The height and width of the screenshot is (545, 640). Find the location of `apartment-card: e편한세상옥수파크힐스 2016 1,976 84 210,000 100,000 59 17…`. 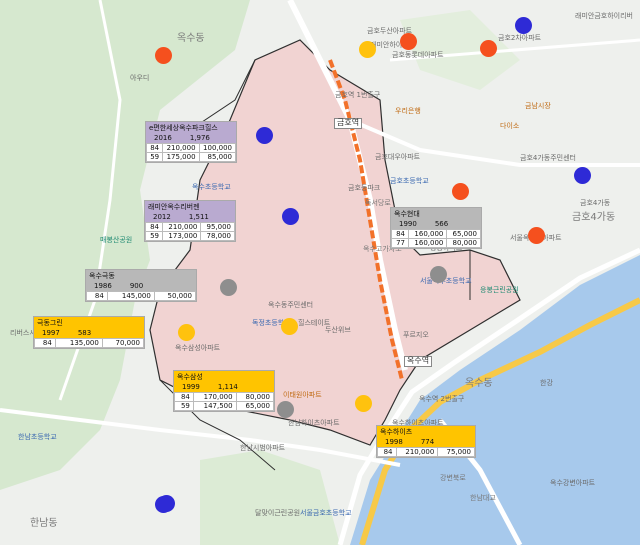

apartment-card: e편한세상옥수파크힐스 2016 1,976 84 210,000 100,000 59 17… is located at coordinates (191, 142).